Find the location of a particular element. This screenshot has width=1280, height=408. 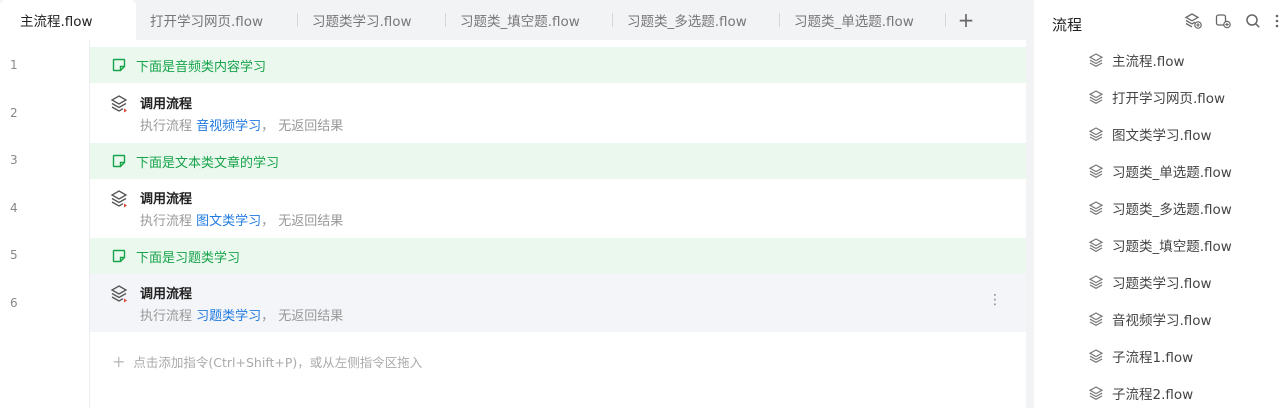

flow-list-item: 音视频学习.flow is located at coordinates (1150, 319).